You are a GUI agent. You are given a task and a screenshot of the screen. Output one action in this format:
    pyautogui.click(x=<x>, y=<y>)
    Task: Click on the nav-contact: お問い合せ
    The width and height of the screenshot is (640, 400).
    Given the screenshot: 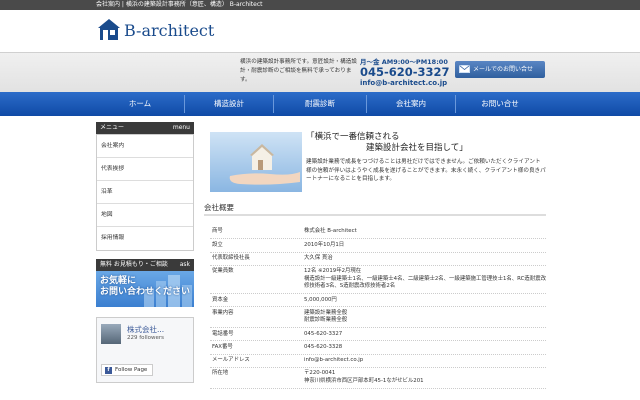 What is the action you would take?
    pyautogui.click(x=500, y=104)
    